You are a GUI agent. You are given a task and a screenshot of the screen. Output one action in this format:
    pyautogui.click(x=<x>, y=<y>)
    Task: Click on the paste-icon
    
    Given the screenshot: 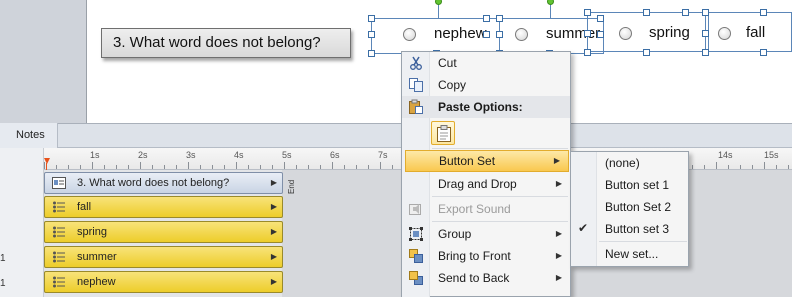 What is the action you would take?
    pyautogui.click(x=416, y=106)
    